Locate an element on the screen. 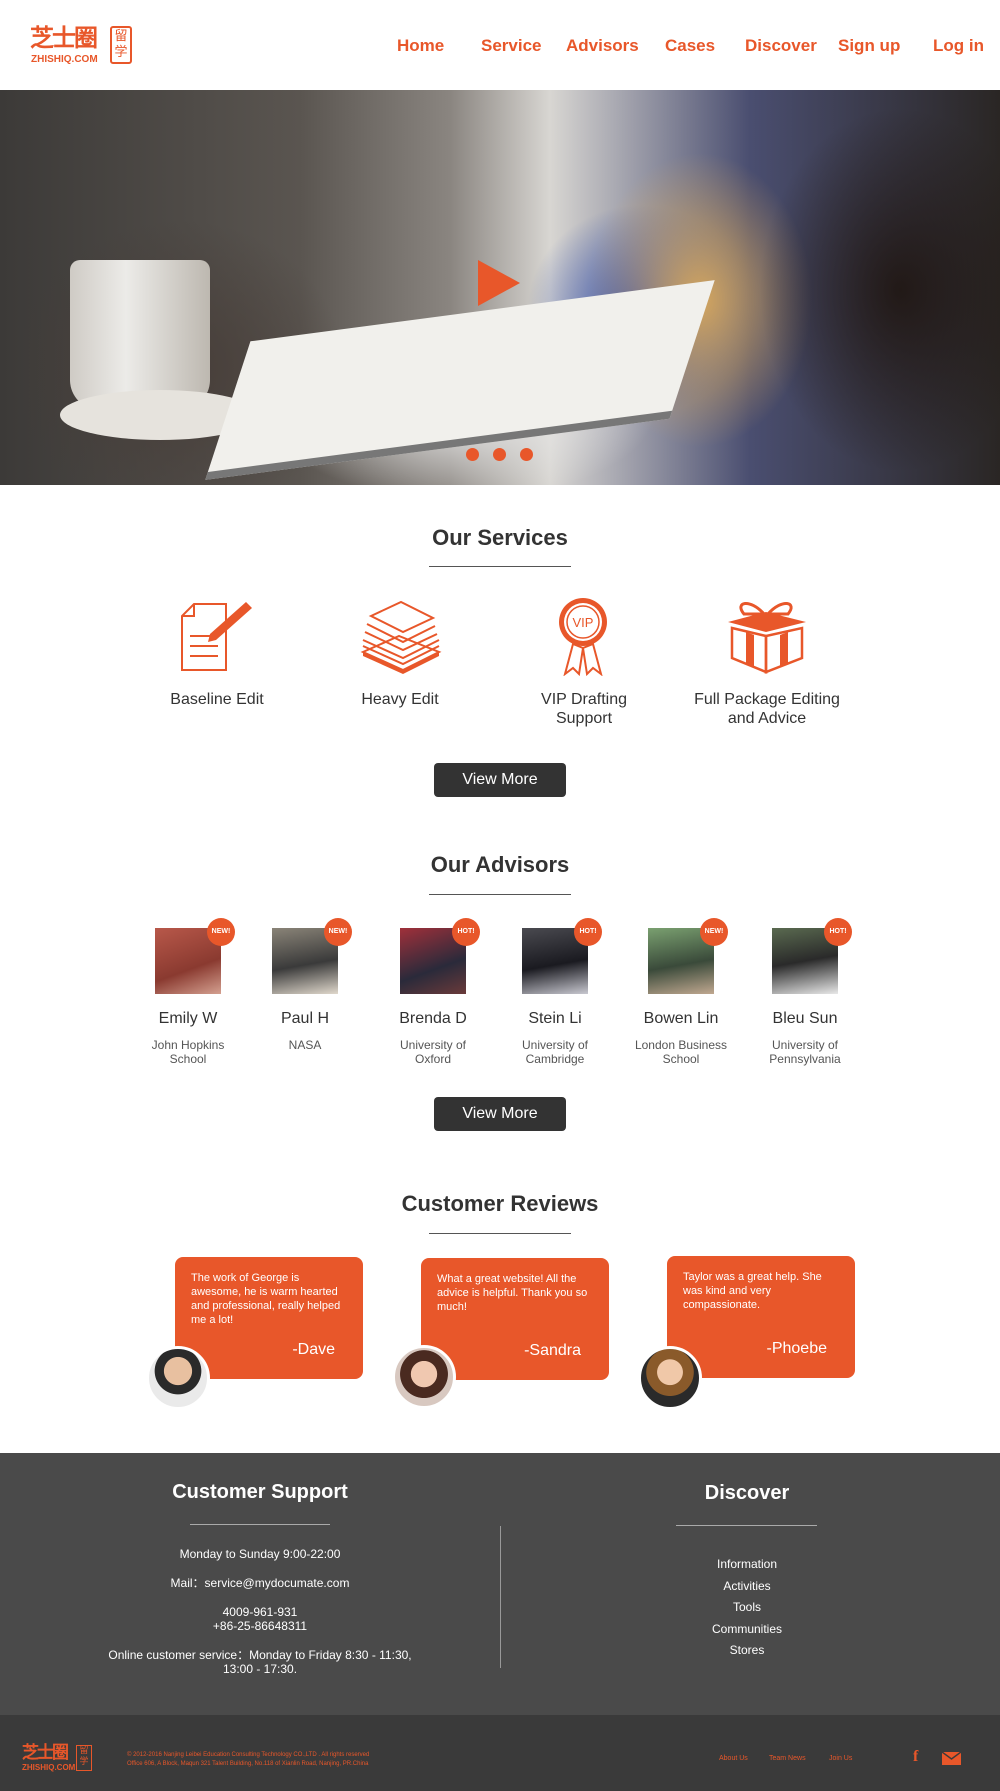 The image size is (1000, 1791). nav-advisors: Advisors is located at coordinates (602, 46).